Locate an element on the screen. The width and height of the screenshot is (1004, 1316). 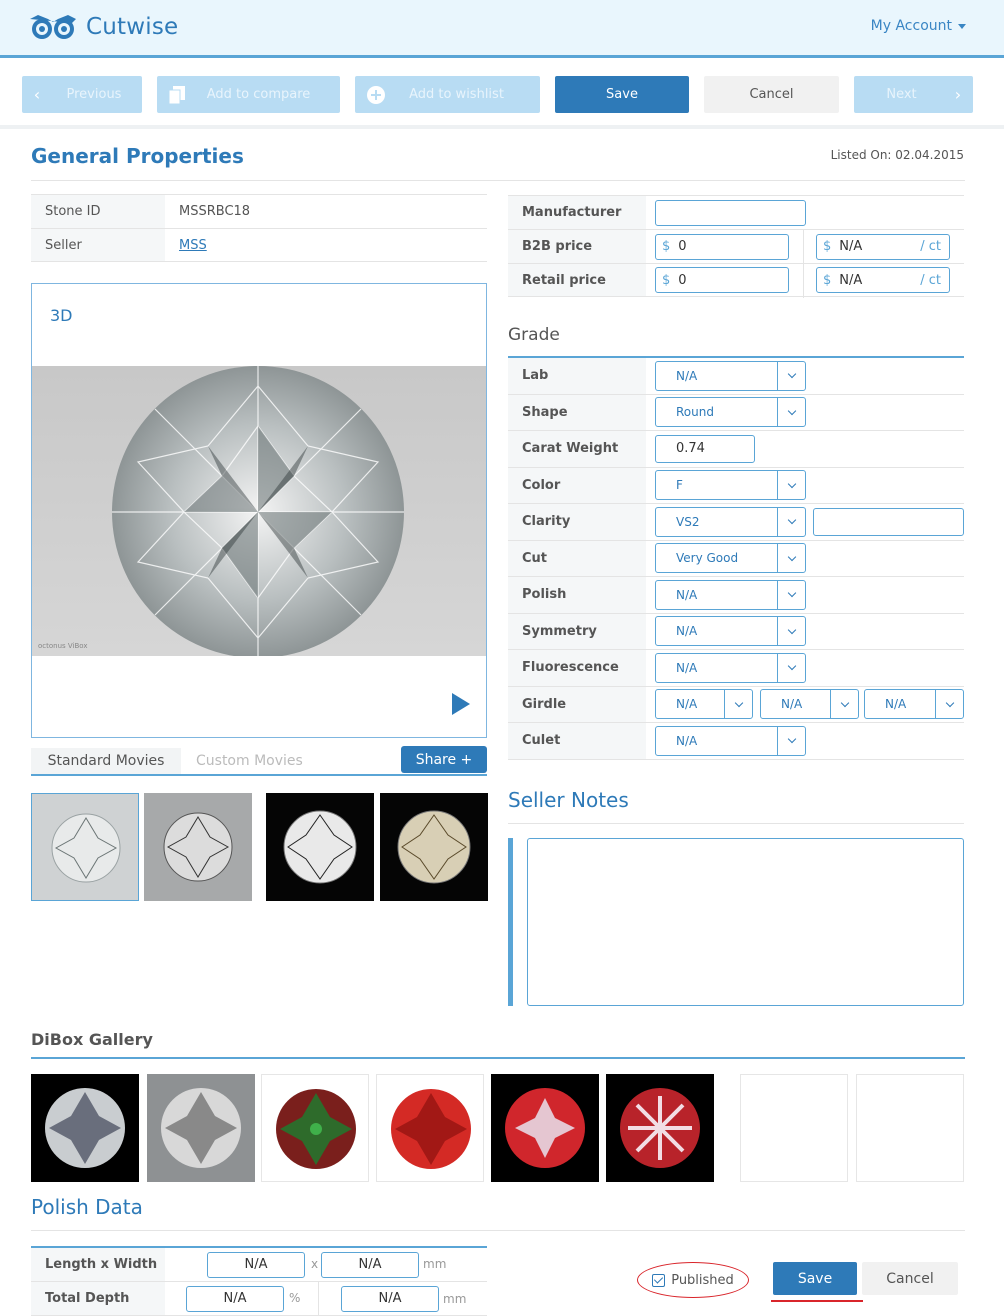
share-button: Share + is located at coordinates (444, 759).